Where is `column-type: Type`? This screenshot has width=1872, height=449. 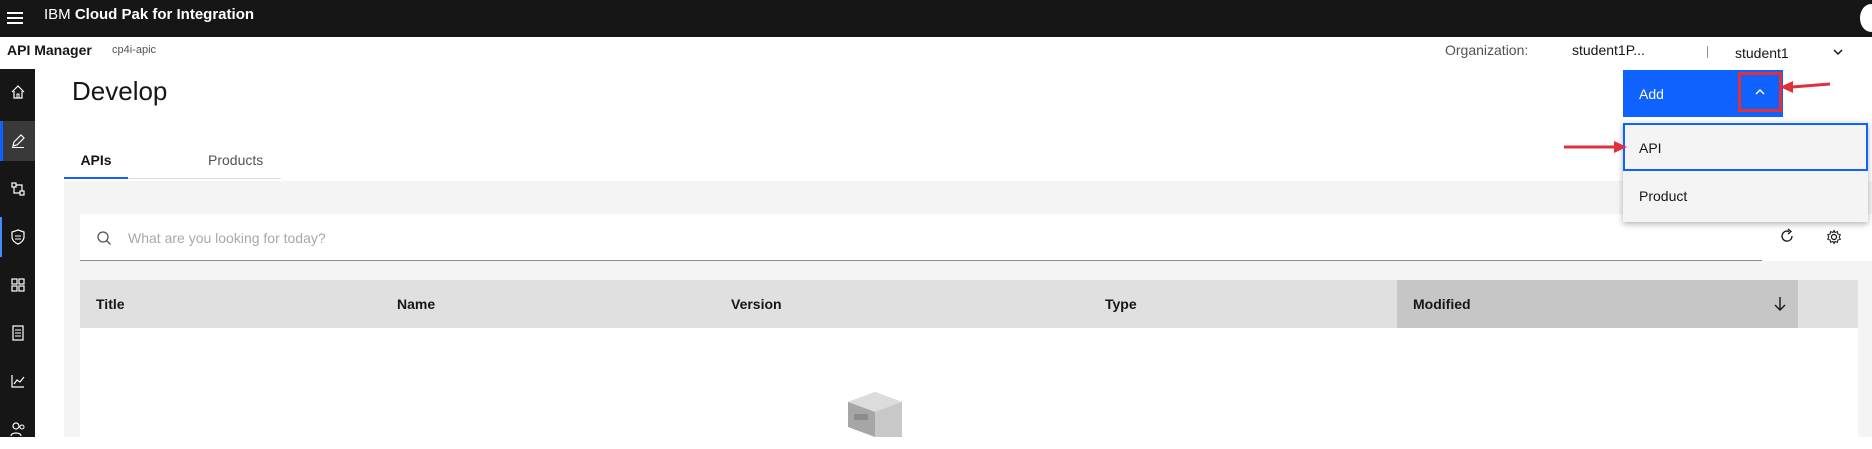
column-type: Type is located at coordinates (1121, 304).